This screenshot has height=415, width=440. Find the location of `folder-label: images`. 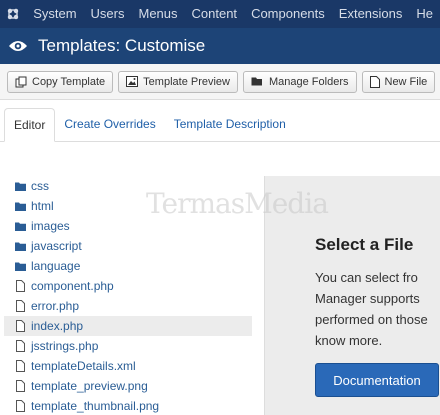

folder-label: images is located at coordinates (50, 226).